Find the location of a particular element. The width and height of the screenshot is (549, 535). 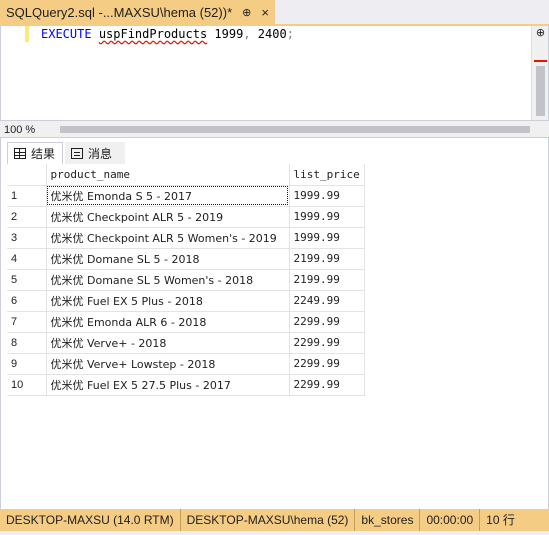

editor-vertical-scrollbar: ⊕ is located at coordinates (539, 73).